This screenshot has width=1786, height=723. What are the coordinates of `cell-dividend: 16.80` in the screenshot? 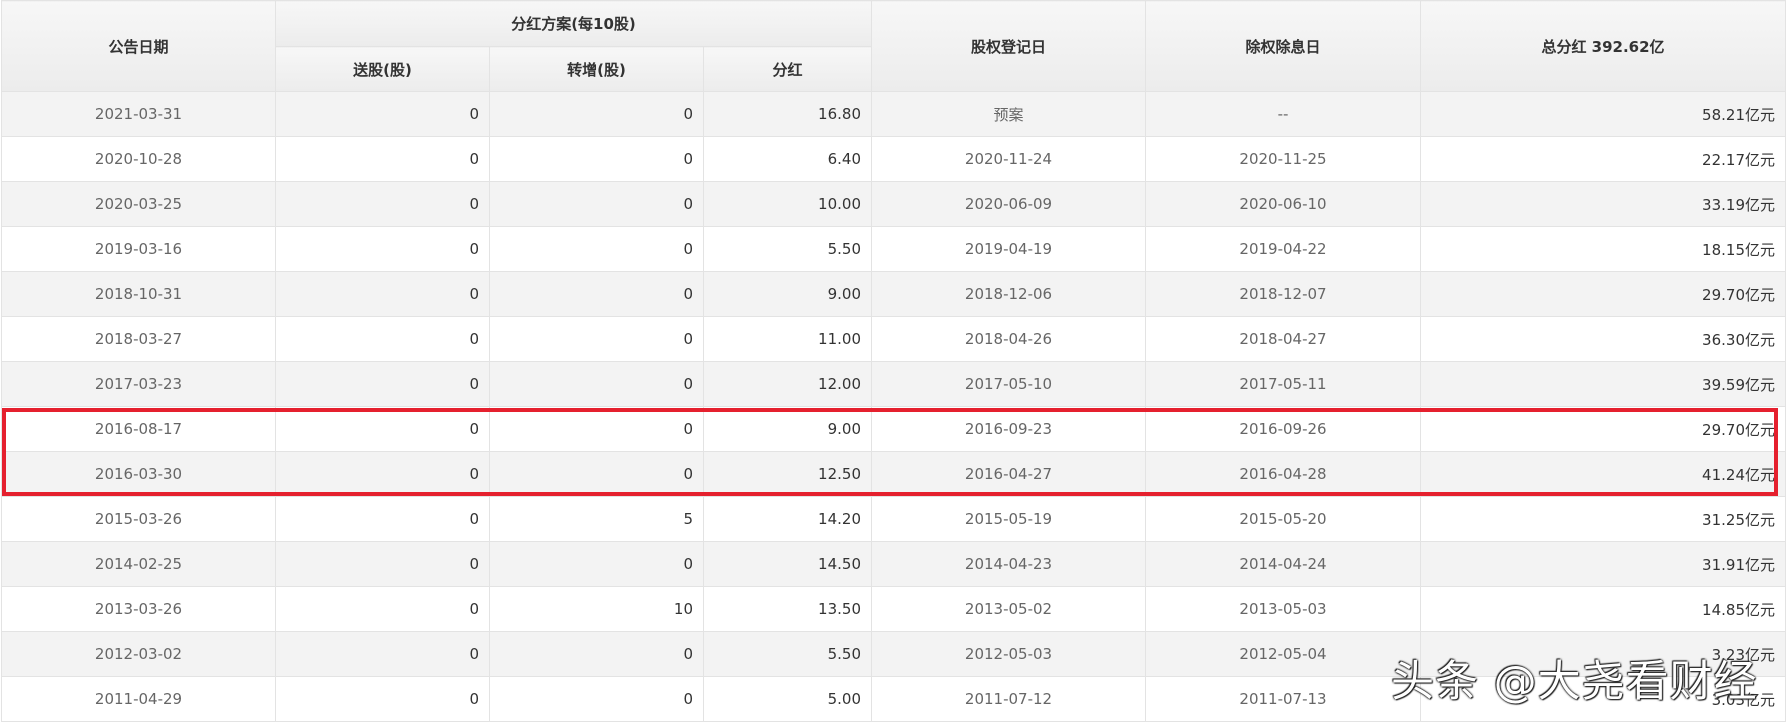 It's located at (787, 114).